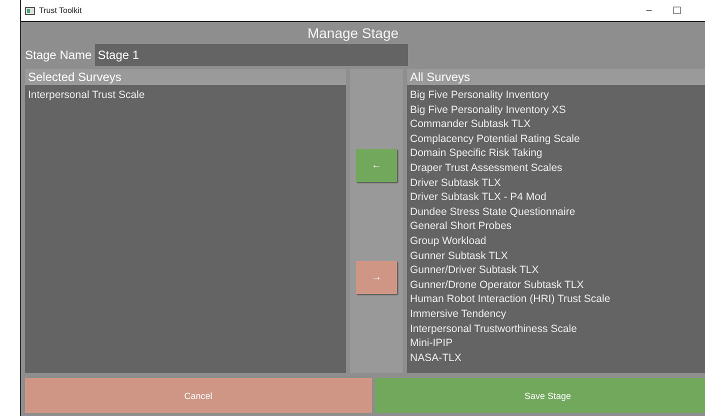  Describe the element at coordinates (556, 77) in the screenshot. I see `list-header: All Surveys` at that location.